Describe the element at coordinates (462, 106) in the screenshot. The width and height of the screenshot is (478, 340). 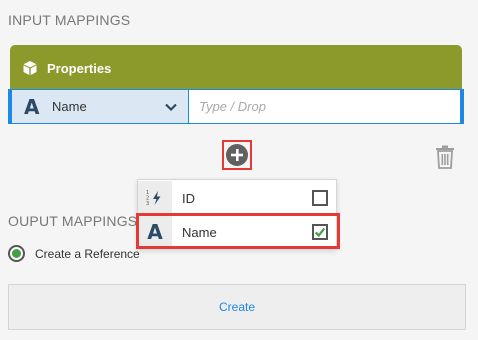
I see `row-accent-right` at that location.